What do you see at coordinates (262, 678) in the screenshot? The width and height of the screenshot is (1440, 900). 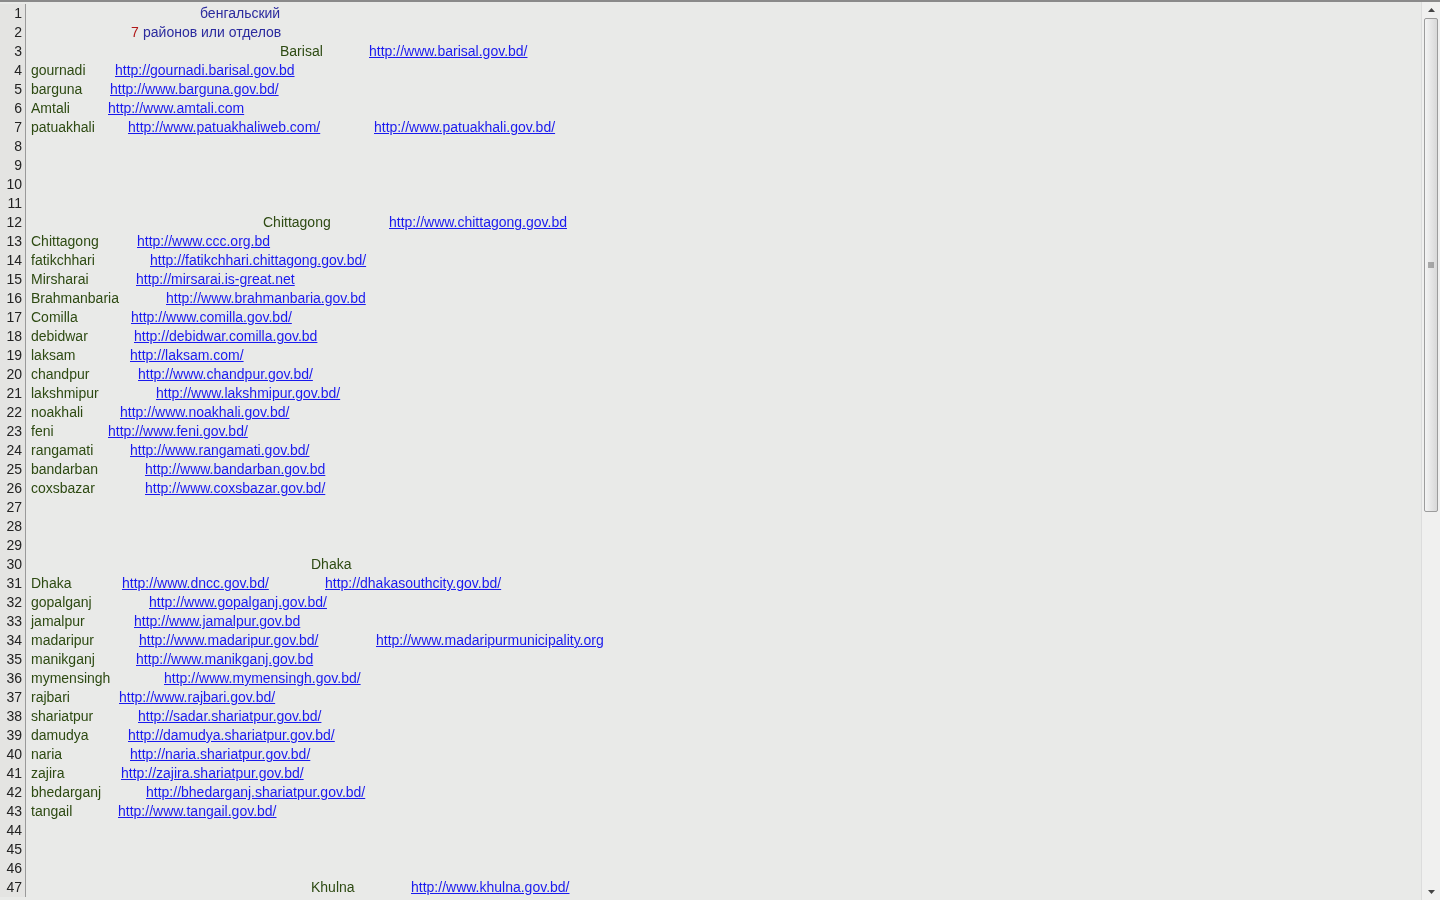 I see `url-link: http://www.mymensingh.gov.bd/` at bounding box center [262, 678].